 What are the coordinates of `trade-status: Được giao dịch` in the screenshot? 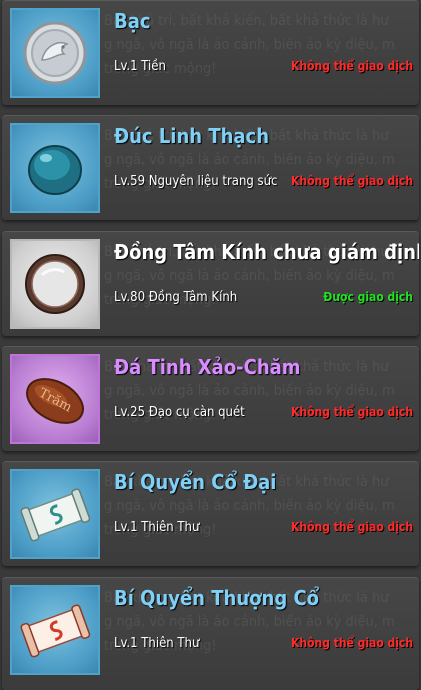 It's located at (368, 297).